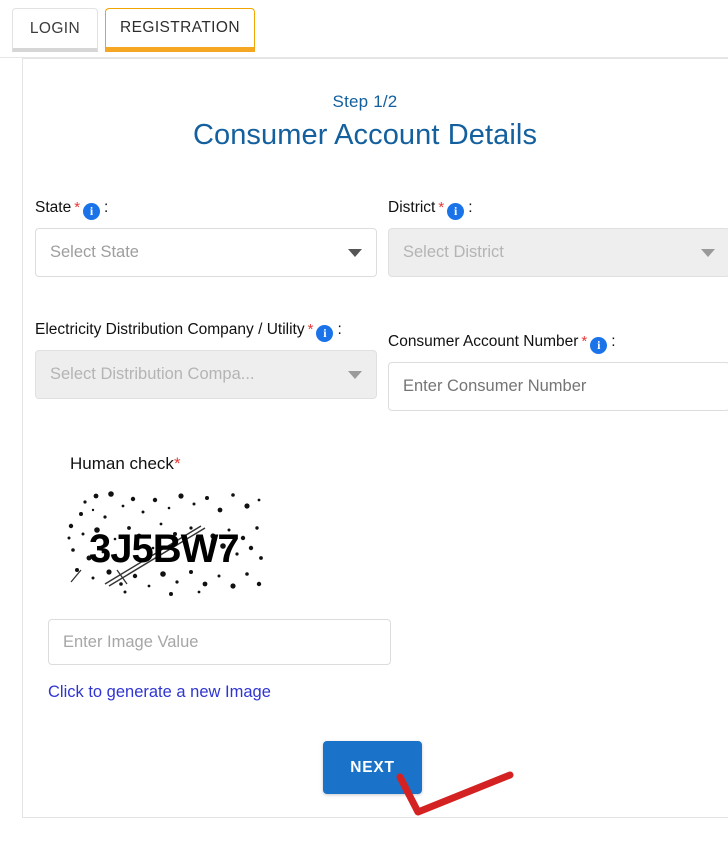 The height and width of the screenshot is (842, 728). I want to click on human-check-label: Human check*, so click(125, 464).